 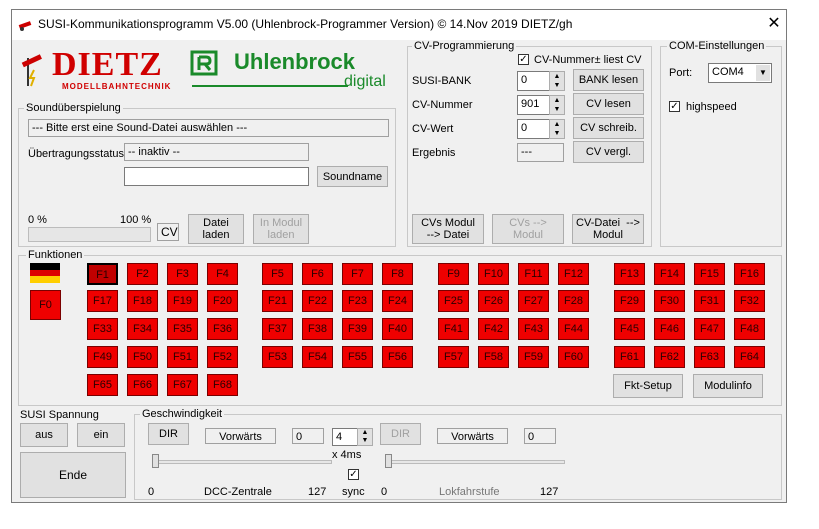 What do you see at coordinates (357, 274) in the screenshot?
I see `function-button-f7: F7` at bounding box center [357, 274].